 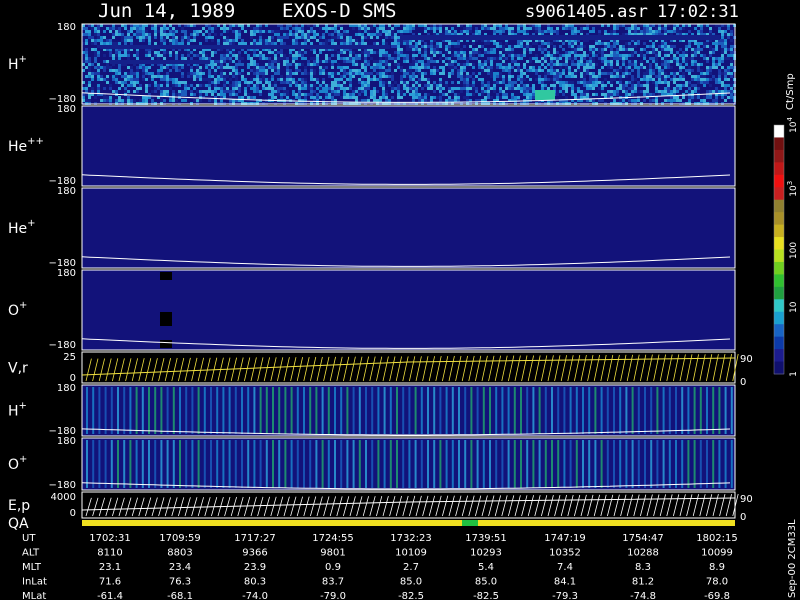 What do you see at coordinates (17, 410) in the screenshot?
I see `panel-label-text: H+` at bounding box center [17, 410].